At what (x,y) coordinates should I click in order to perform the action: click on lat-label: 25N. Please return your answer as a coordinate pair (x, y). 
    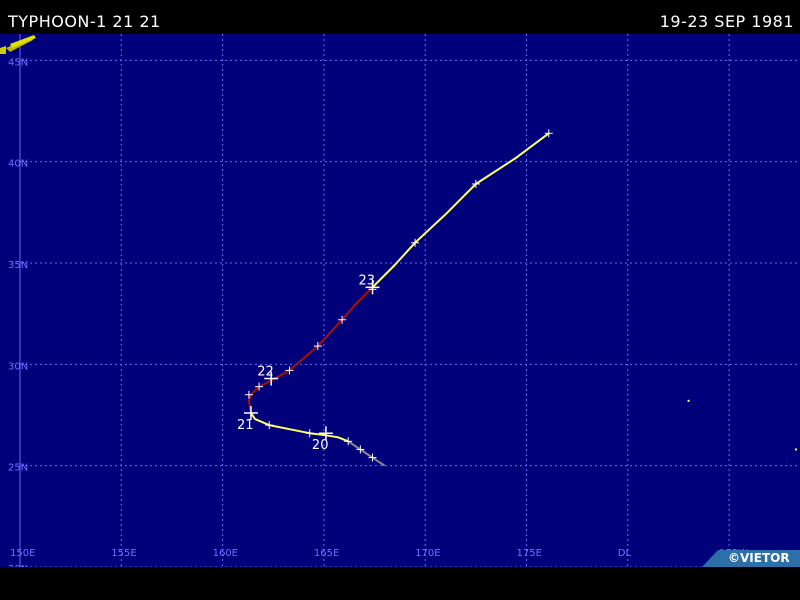
    Looking at the image, I should click on (18, 468).